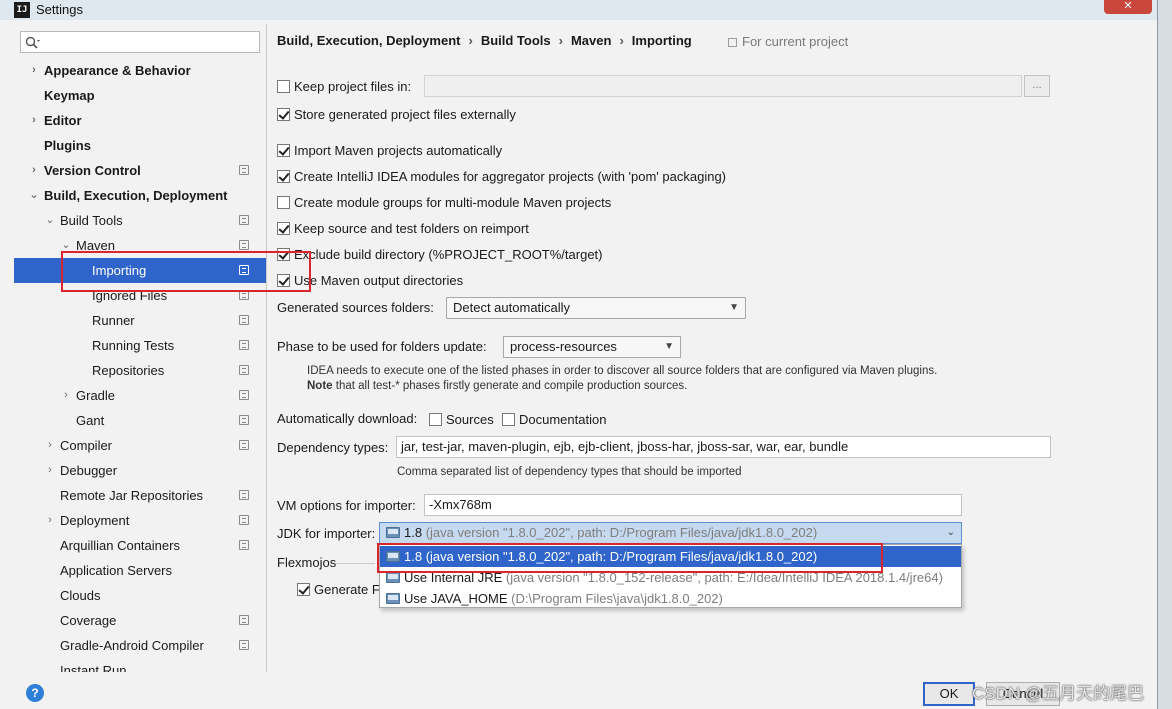 The image size is (1172, 709). Describe the element at coordinates (140, 470) in the screenshot. I see `sidebar-item-debugger: › Debugger` at that location.